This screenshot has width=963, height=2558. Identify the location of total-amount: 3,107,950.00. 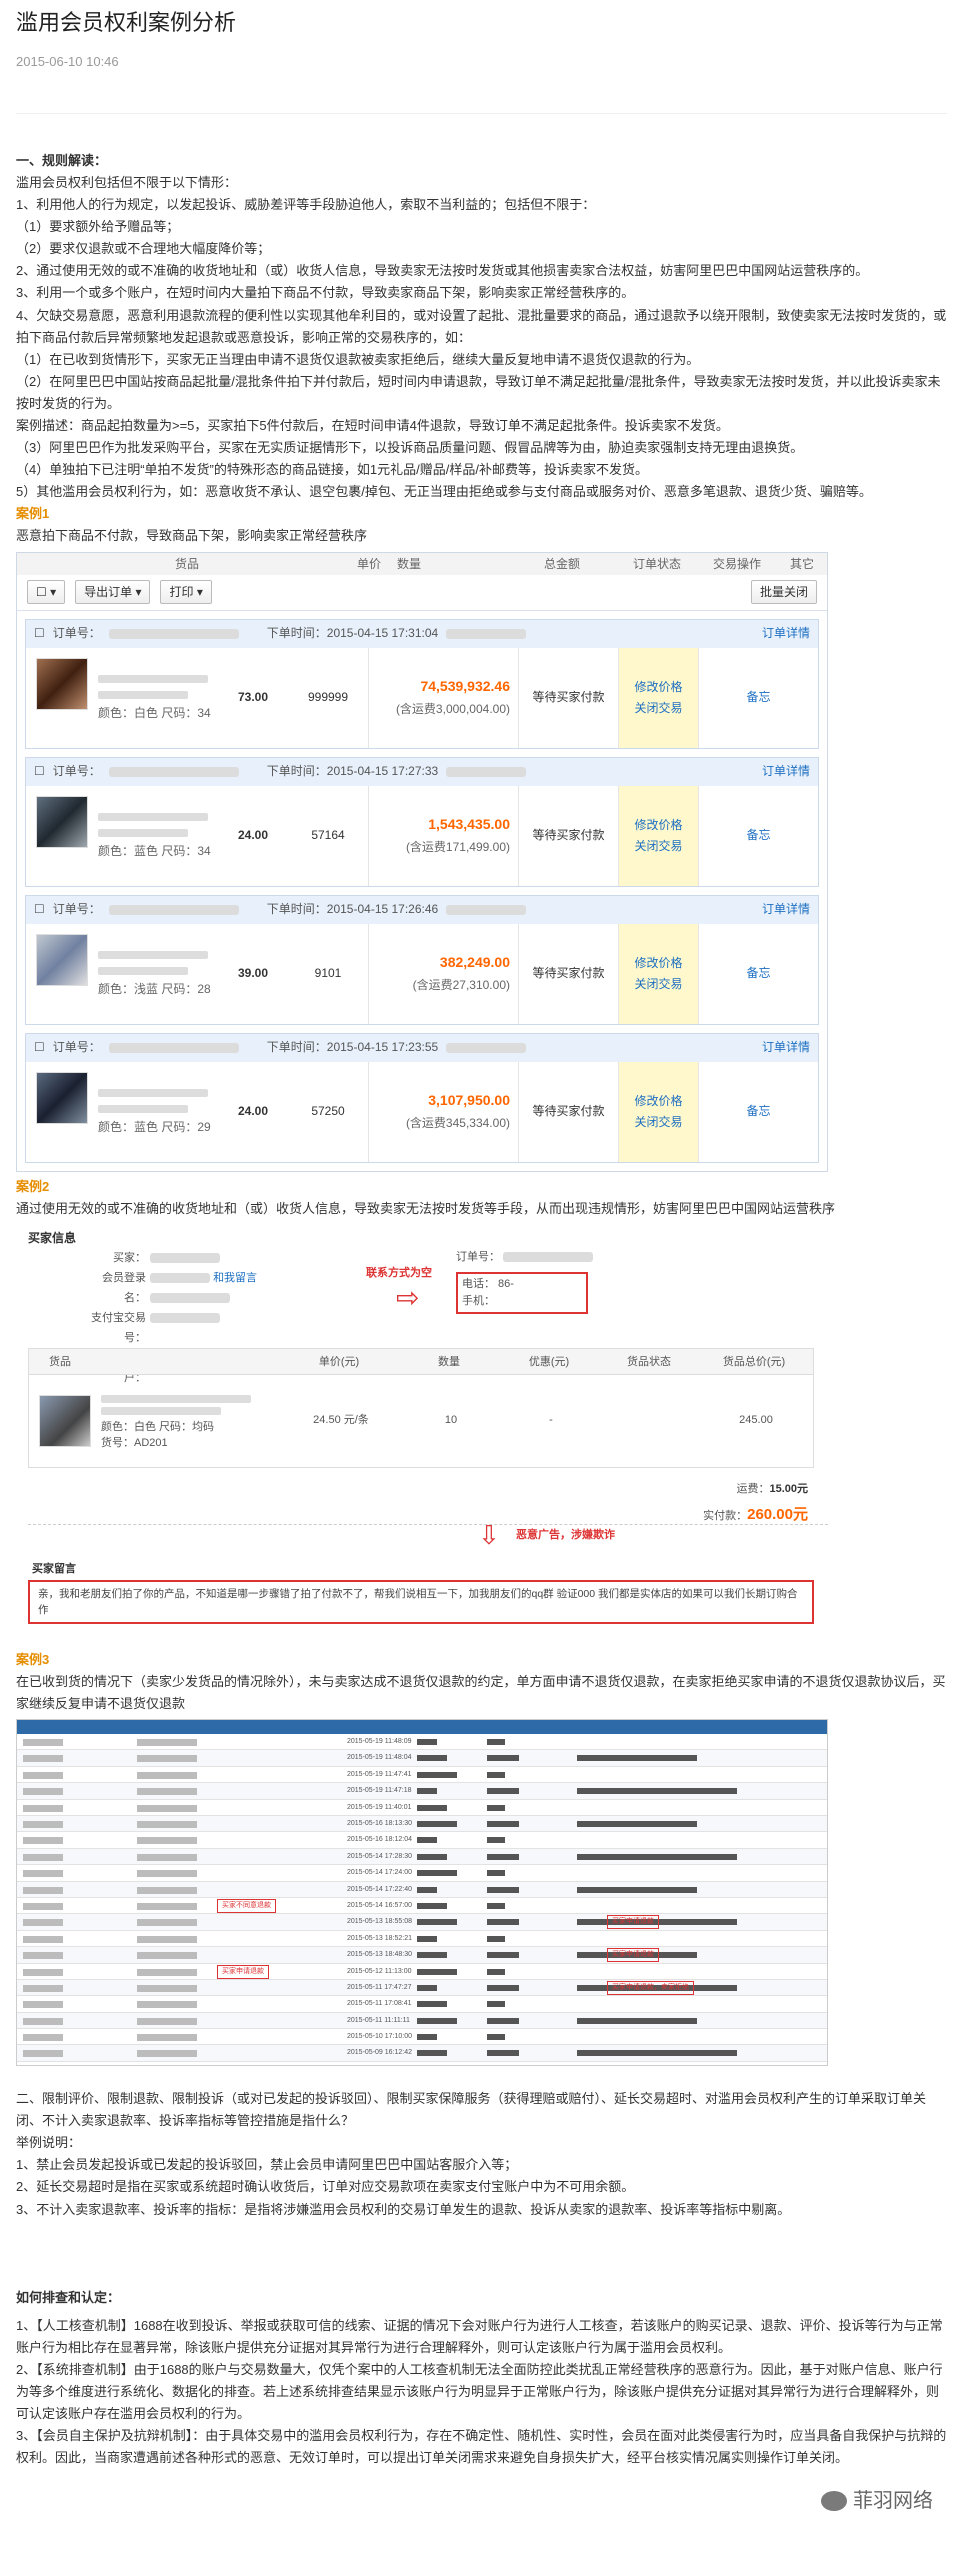
(469, 1100).